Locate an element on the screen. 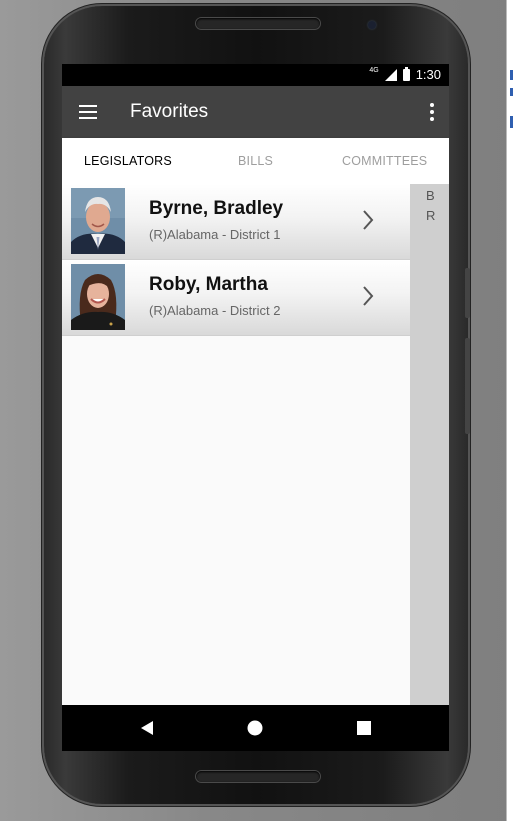 The height and width of the screenshot is (821, 513). status-bar: 4G 1:30 is located at coordinates (255, 75).